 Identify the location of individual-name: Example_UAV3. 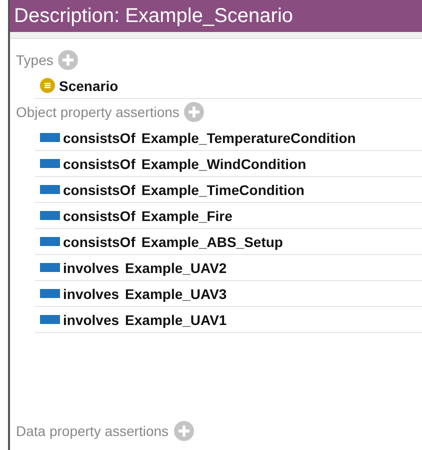
(176, 294).